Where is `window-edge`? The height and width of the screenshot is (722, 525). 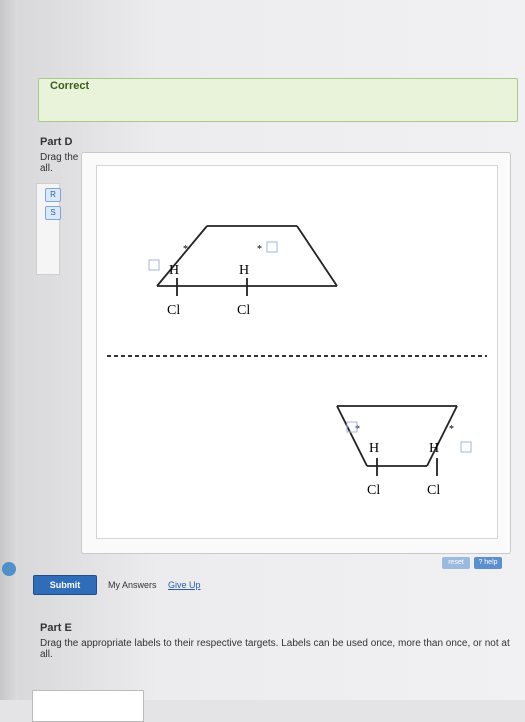 window-edge is located at coordinates (9, 350).